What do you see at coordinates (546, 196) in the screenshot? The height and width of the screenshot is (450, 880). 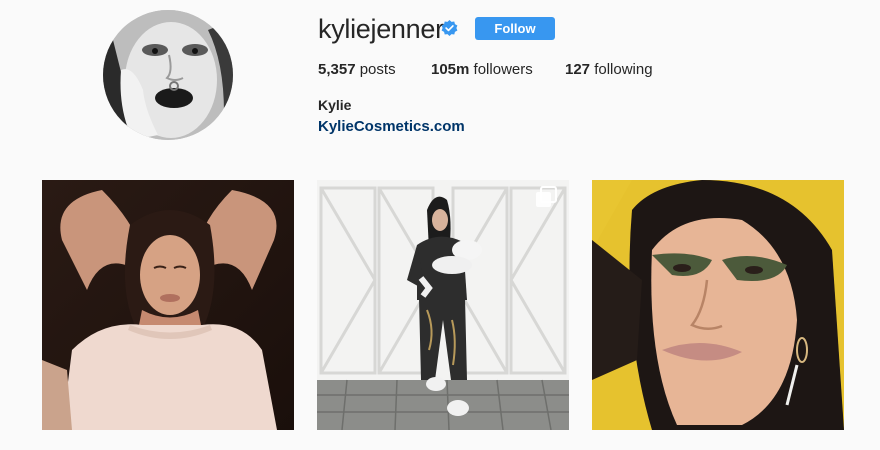 I see `multiple-photos-icon` at bounding box center [546, 196].